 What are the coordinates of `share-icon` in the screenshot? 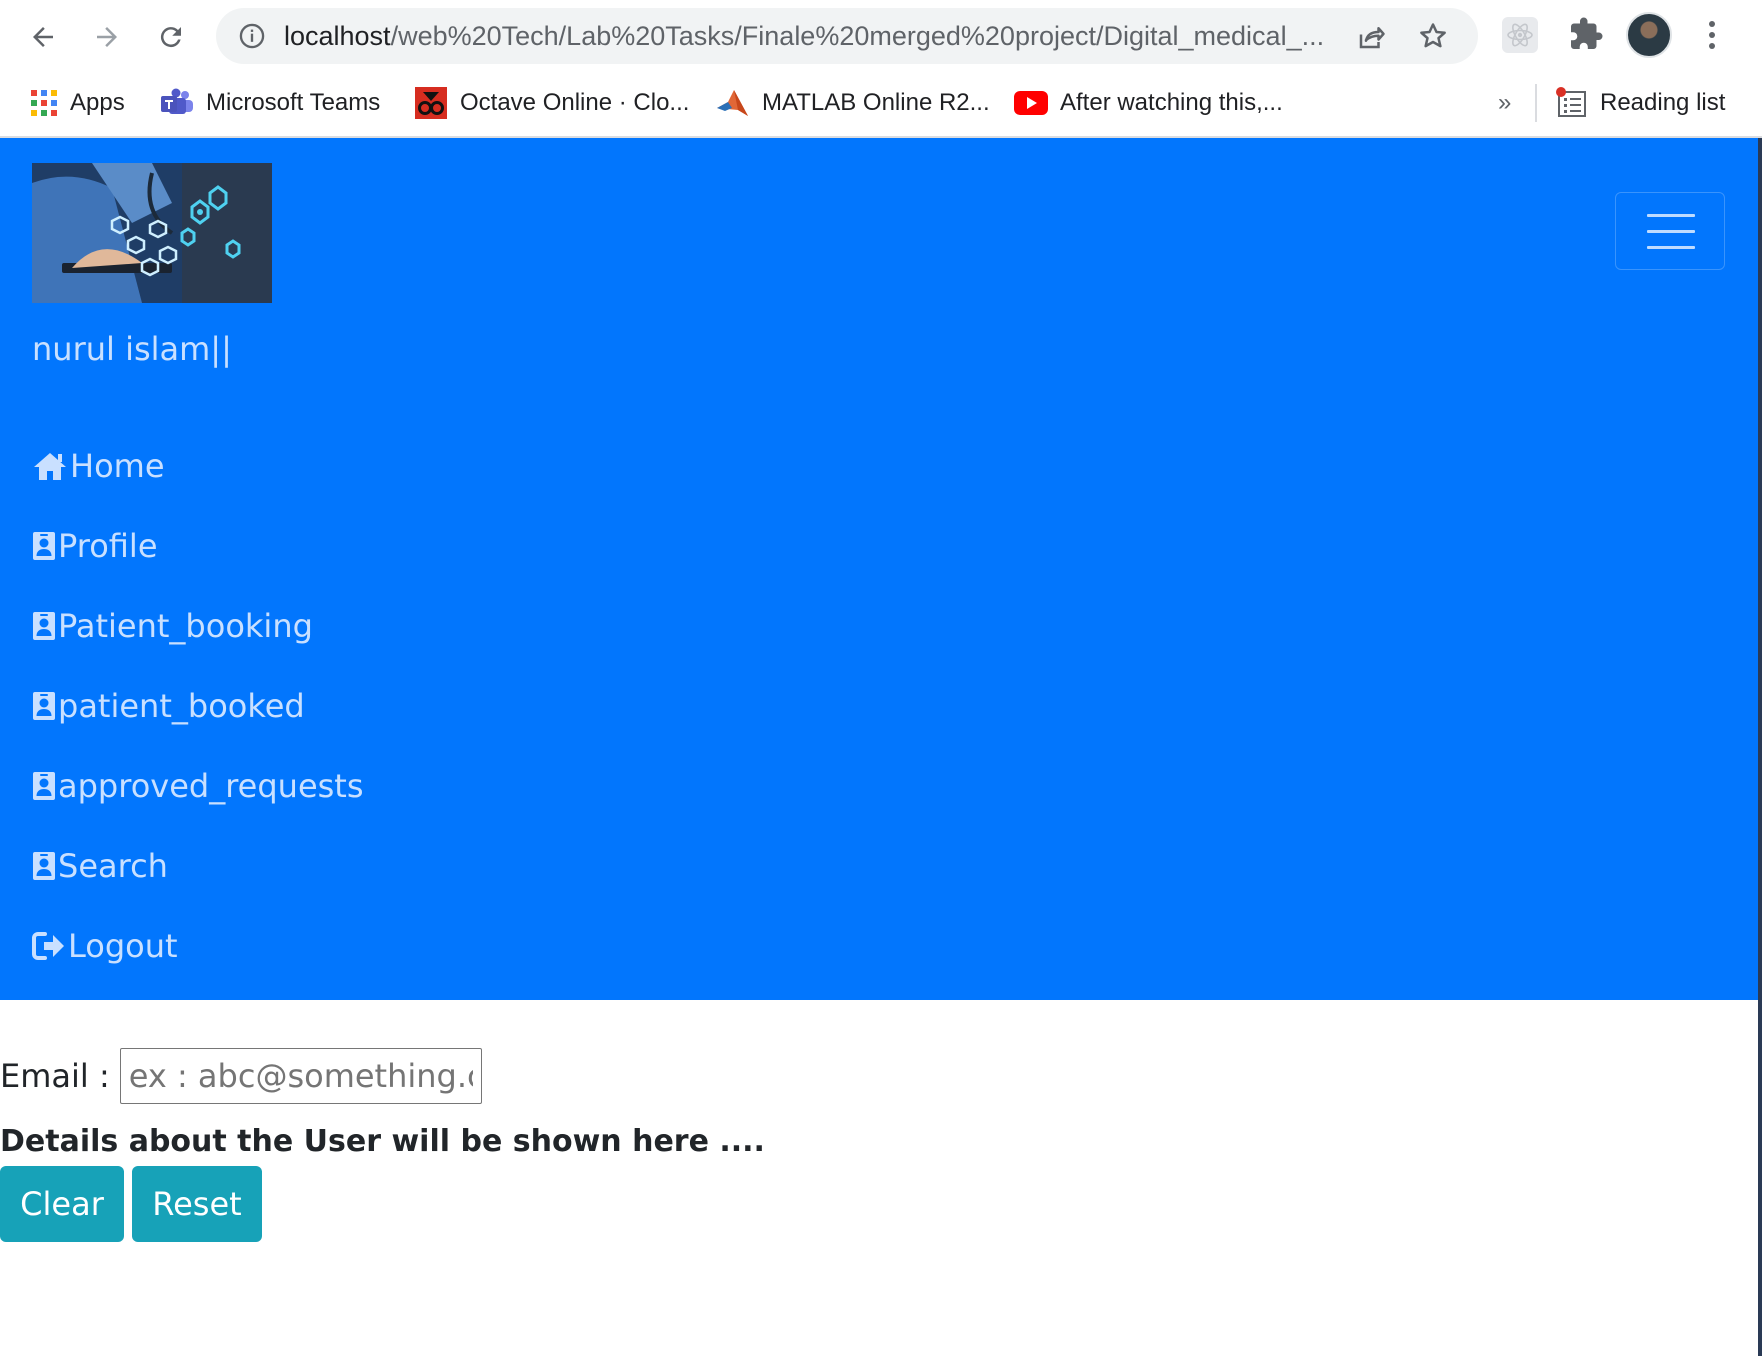 It's located at (1371, 37).